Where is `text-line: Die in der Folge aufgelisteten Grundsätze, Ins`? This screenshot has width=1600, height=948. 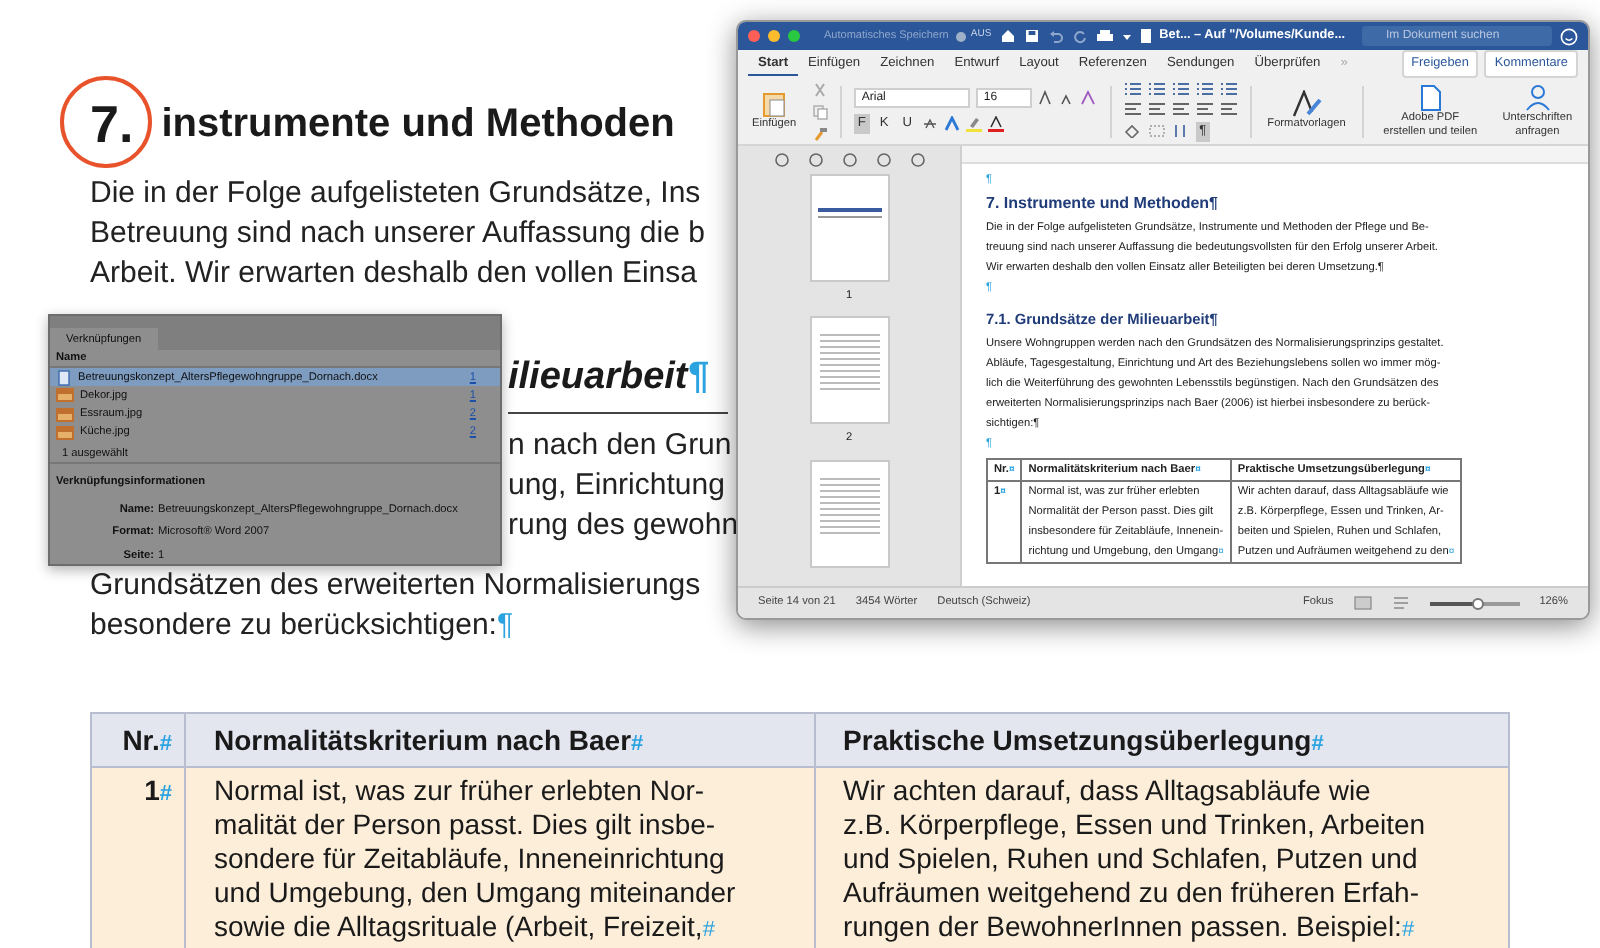 text-line: Die in der Folge aufgelisteten Grundsätze, Ins is located at coordinates (396, 194).